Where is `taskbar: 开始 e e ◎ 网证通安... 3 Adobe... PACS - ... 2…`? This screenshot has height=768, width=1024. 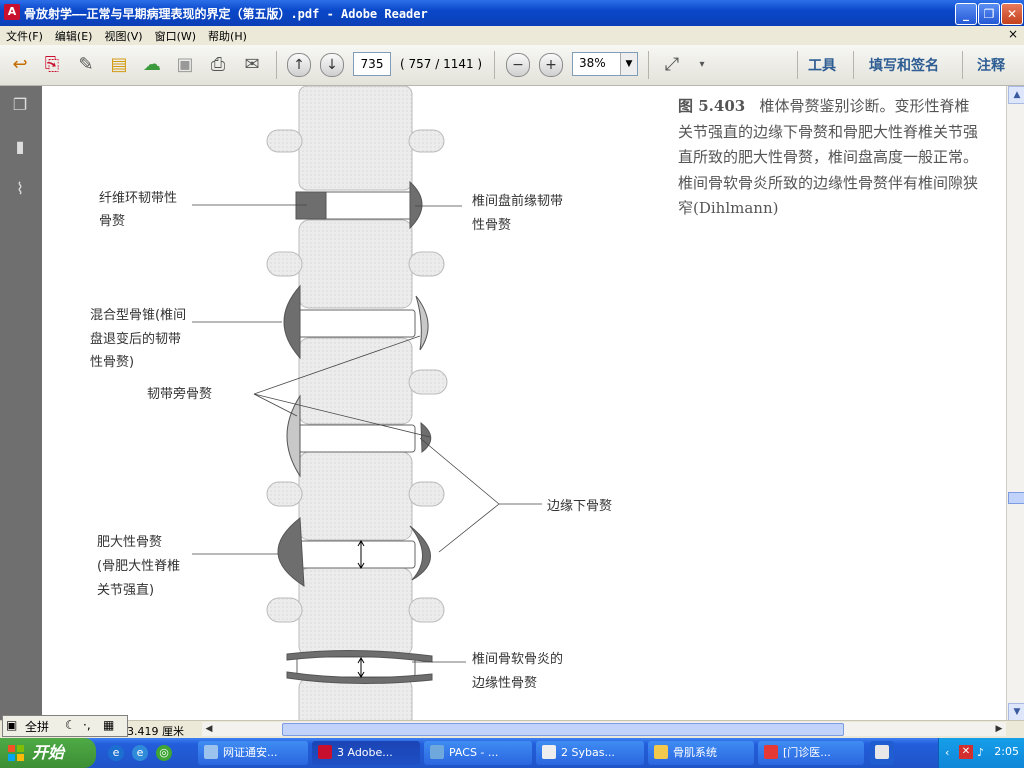 taskbar: 开始 e e ◎ 网证通安... 3 Adobe... PACS - ... 2… is located at coordinates (512, 753).